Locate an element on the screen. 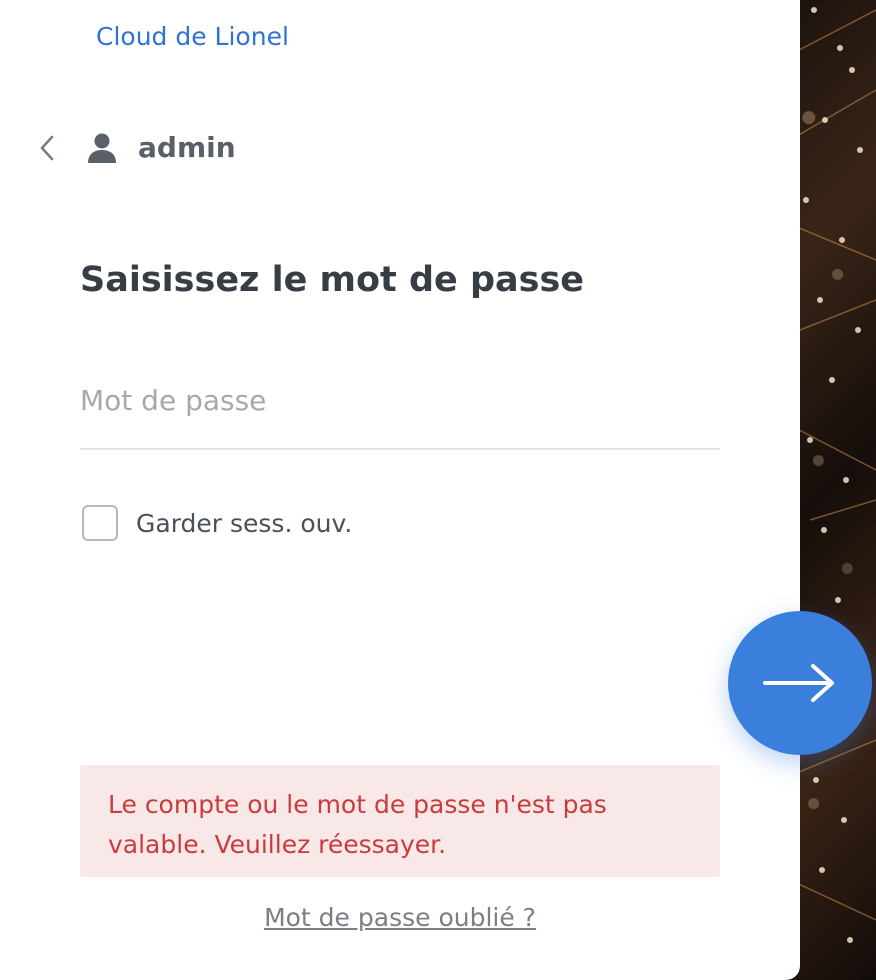 This screenshot has width=876, height=980. password-field is located at coordinates (400, 410).